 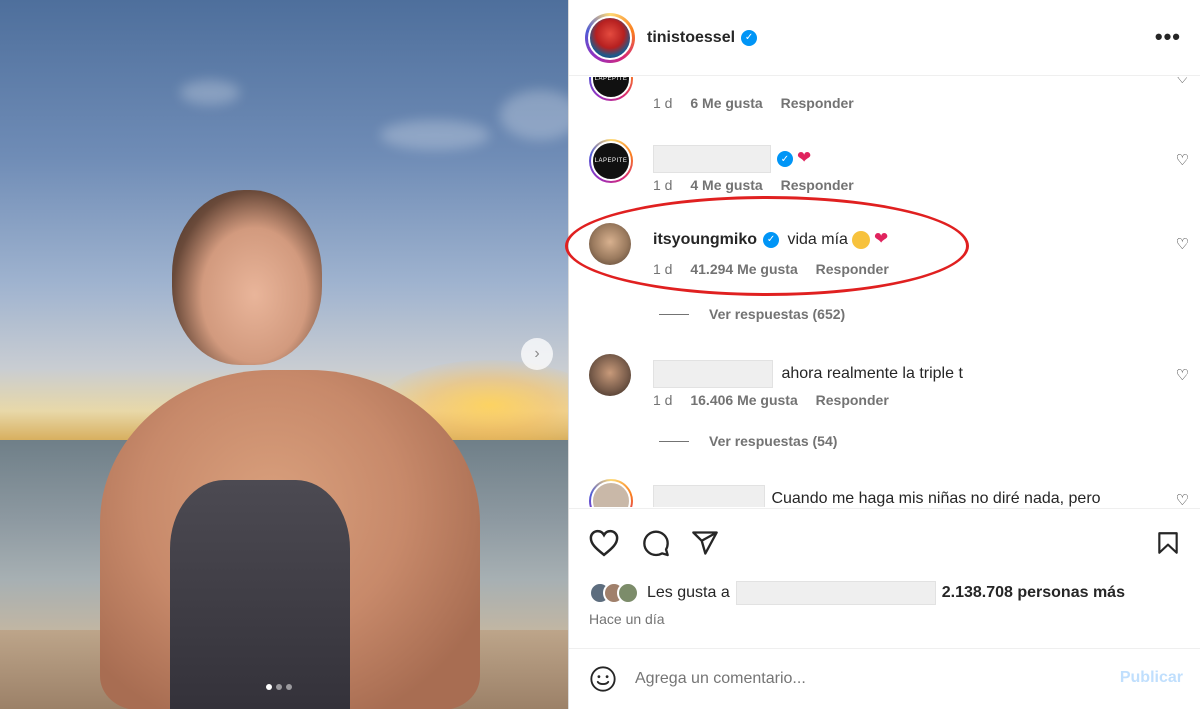 I want to click on comment-body: vida mía, so click(x=817, y=239).